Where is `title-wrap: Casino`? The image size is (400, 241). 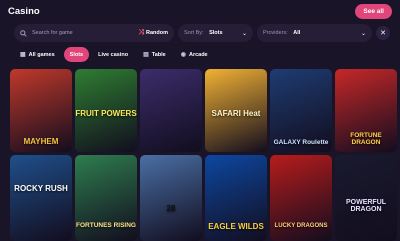
title-wrap: Casino is located at coordinates (24, 11).